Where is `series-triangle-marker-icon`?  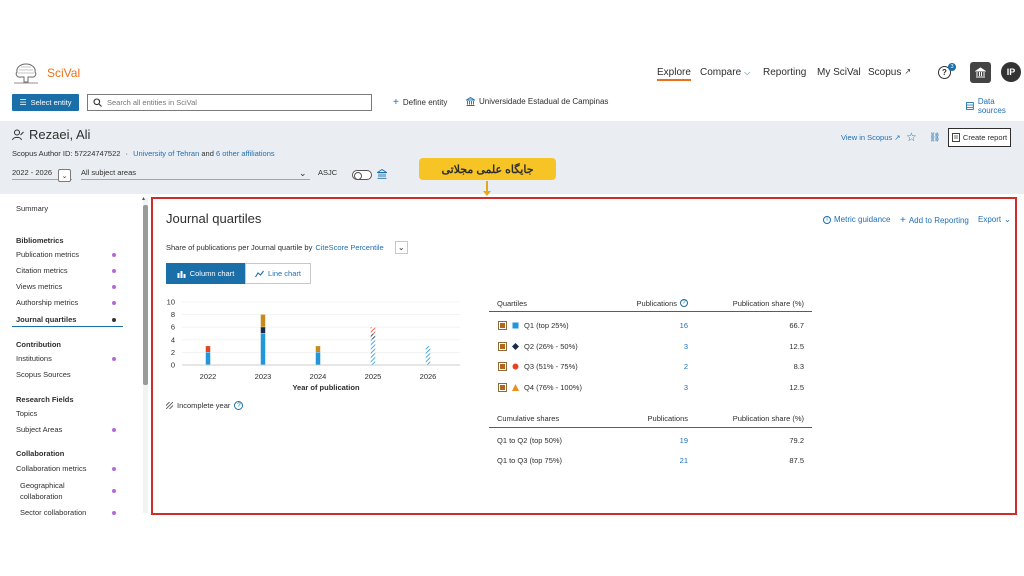 series-triangle-marker-icon is located at coordinates (515, 387).